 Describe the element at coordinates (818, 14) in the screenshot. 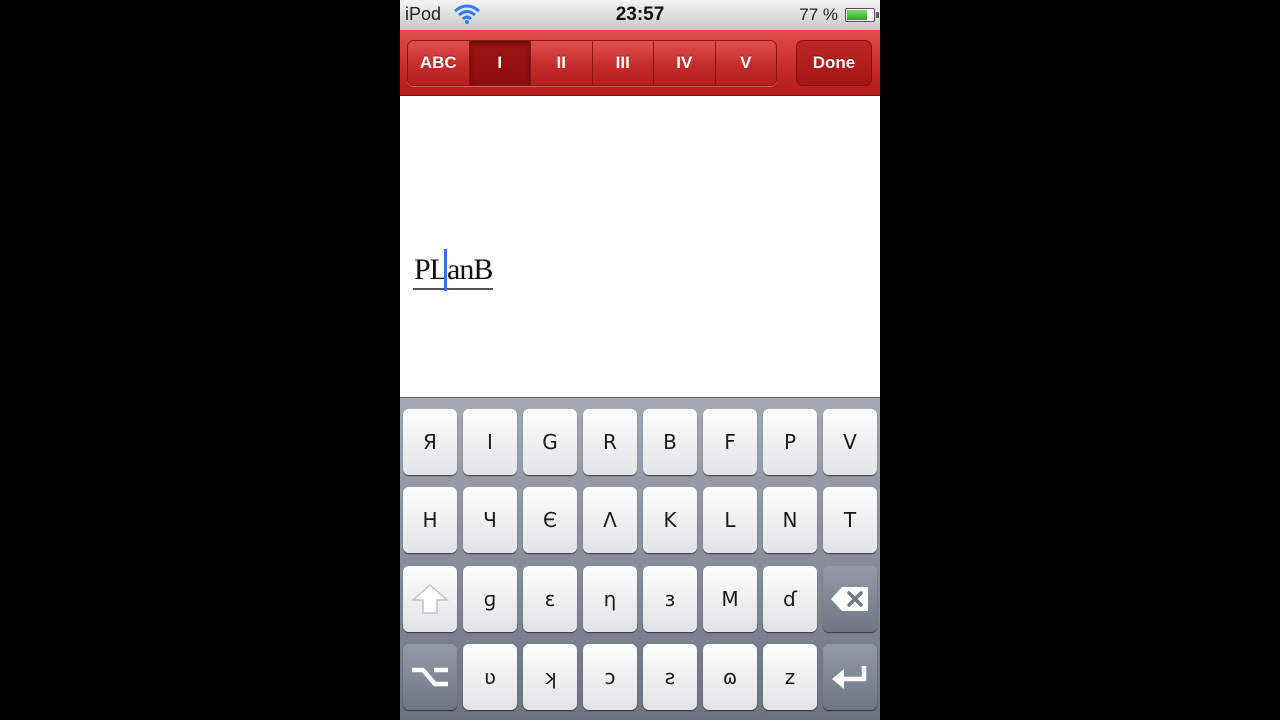

I see `battery-percentage: 77 %` at that location.